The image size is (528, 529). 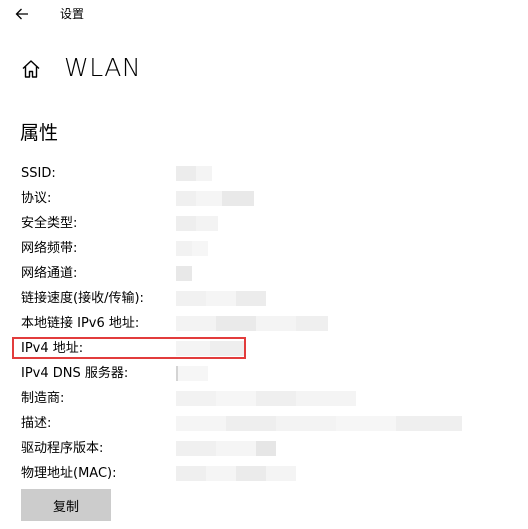 I want to click on label-protocol: 协议:, so click(x=36, y=198).